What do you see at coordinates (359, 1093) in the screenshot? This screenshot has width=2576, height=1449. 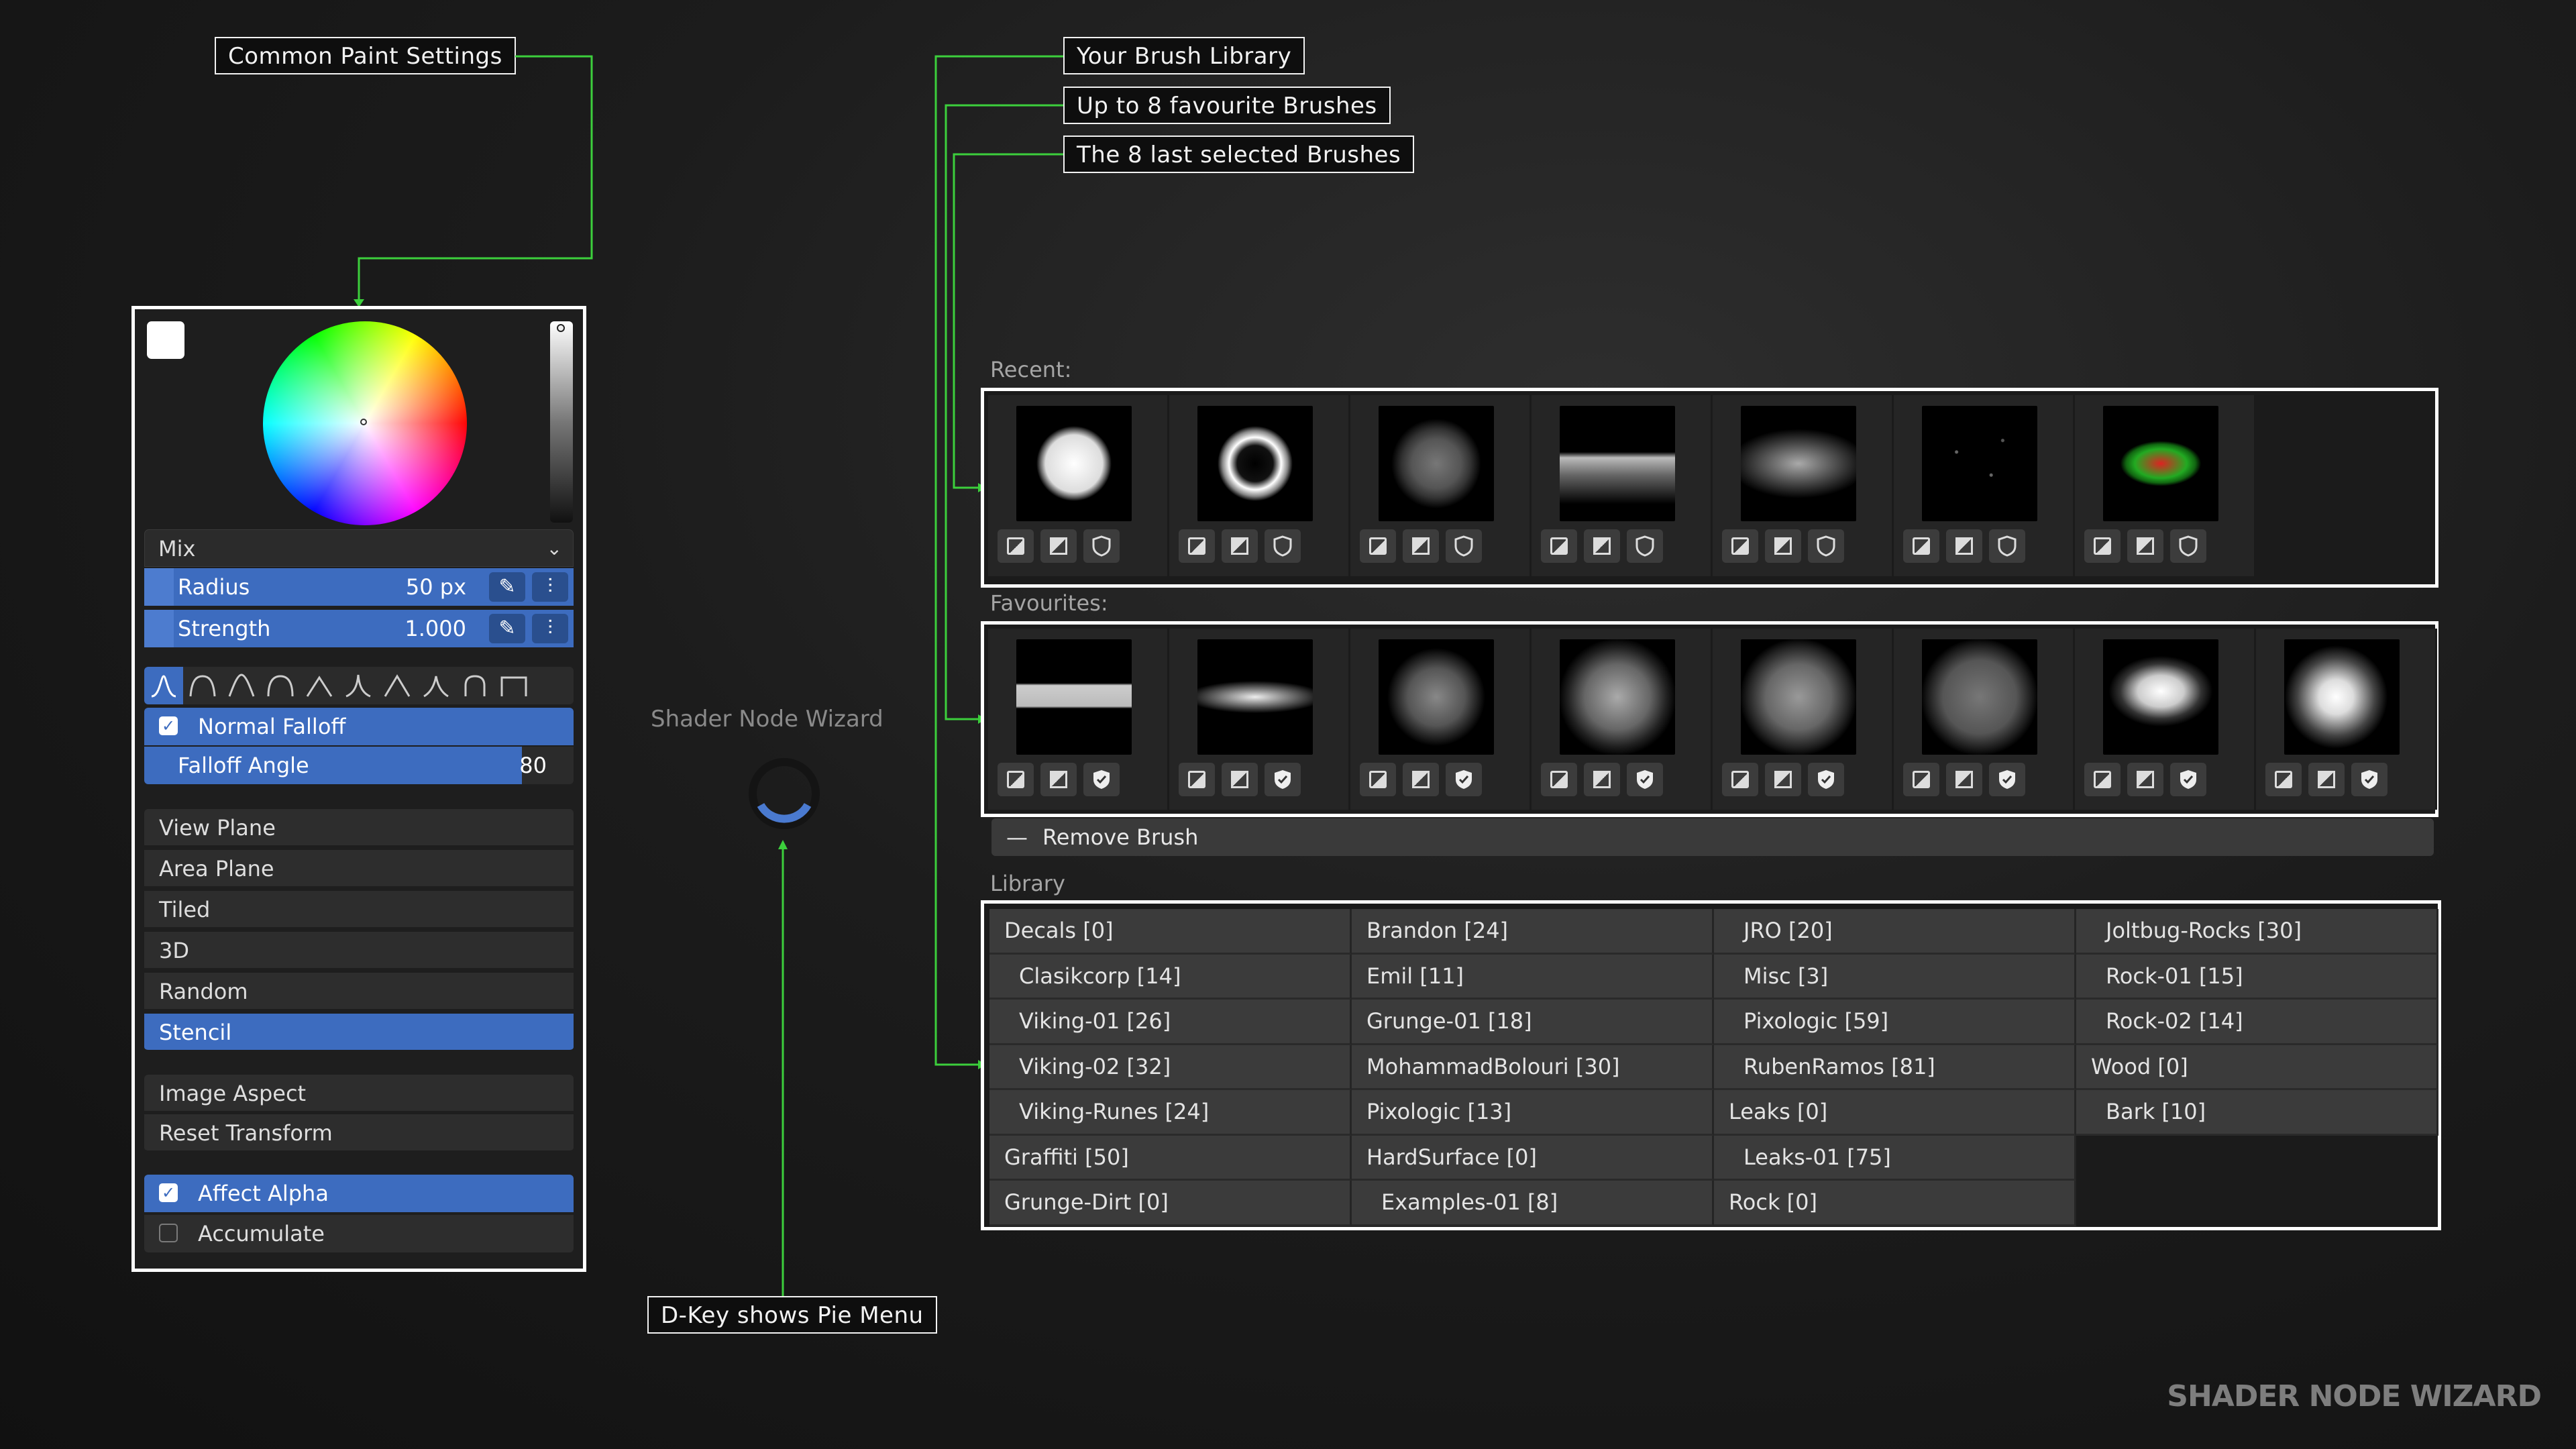 I see `image-aspect-button: Image Aspect` at bounding box center [359, 1093].